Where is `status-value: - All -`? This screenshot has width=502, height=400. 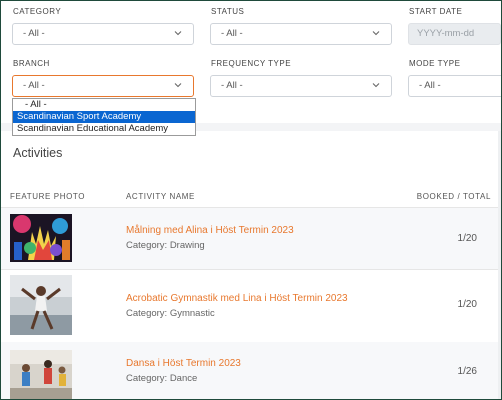
status-value: - All - is located at coordinates (232, 33).